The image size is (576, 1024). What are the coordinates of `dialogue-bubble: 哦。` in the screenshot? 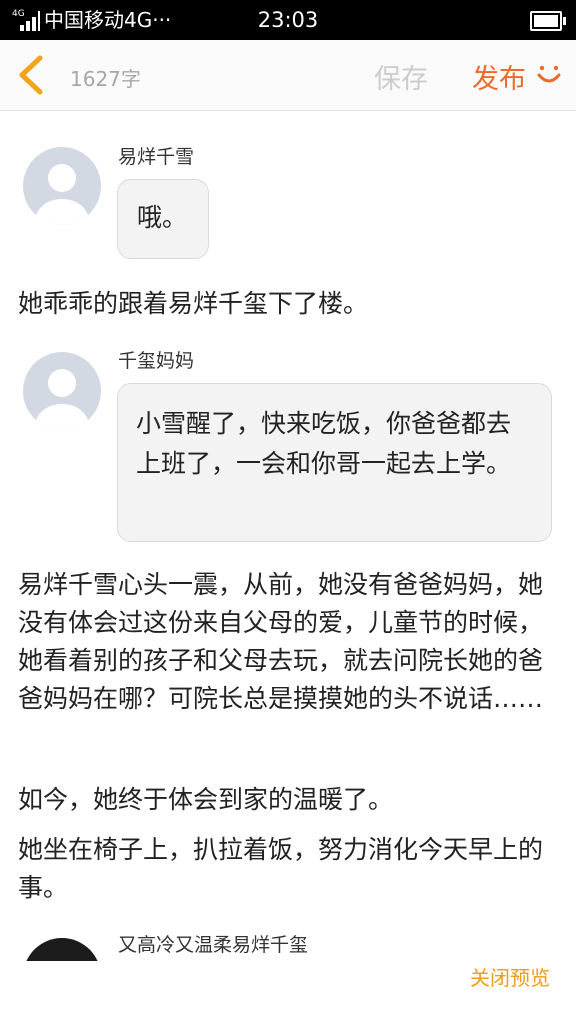 It's located at (163, 219).